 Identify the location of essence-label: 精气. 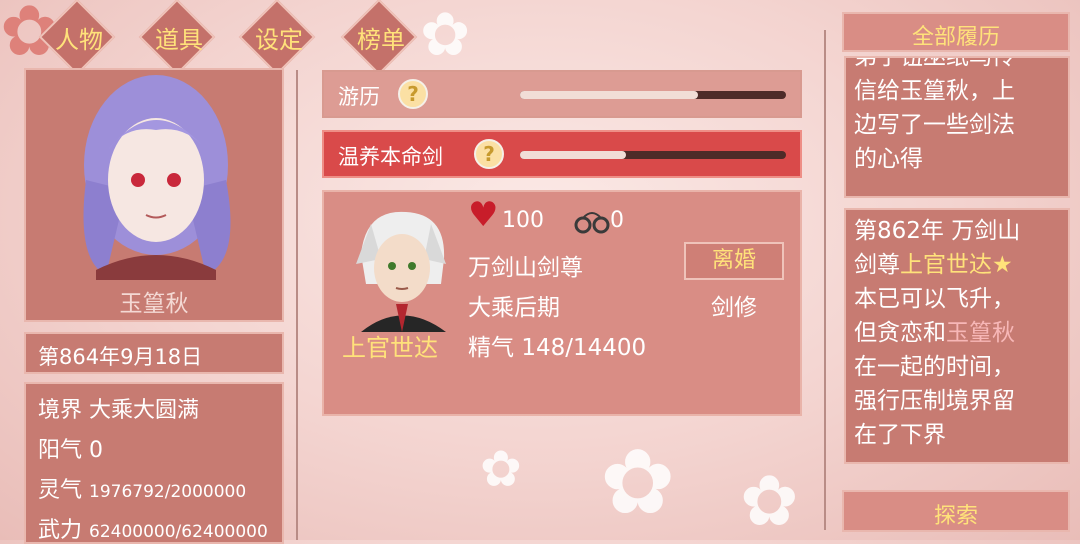
(491, 348).